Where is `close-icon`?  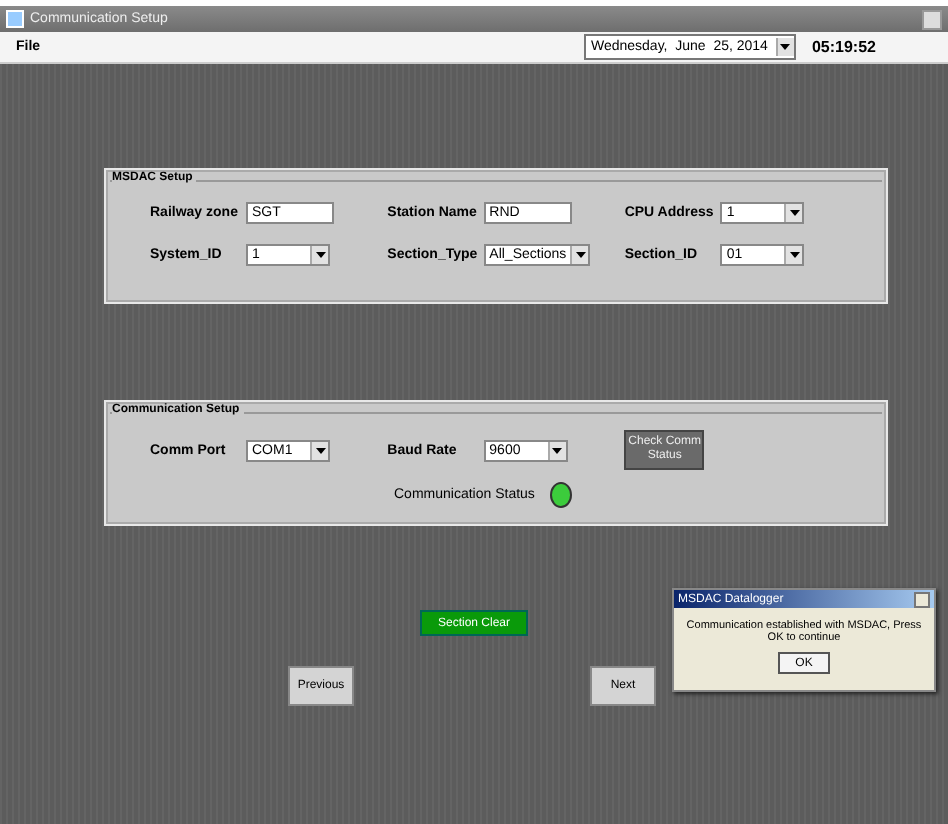 close-icon is located at coordinates (922, 599).